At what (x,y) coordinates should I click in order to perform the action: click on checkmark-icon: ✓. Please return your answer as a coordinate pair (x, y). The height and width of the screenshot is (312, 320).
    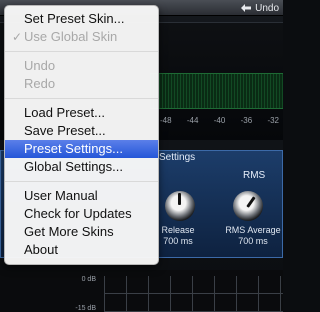
    Looking at the image, I should click on (17, 37).